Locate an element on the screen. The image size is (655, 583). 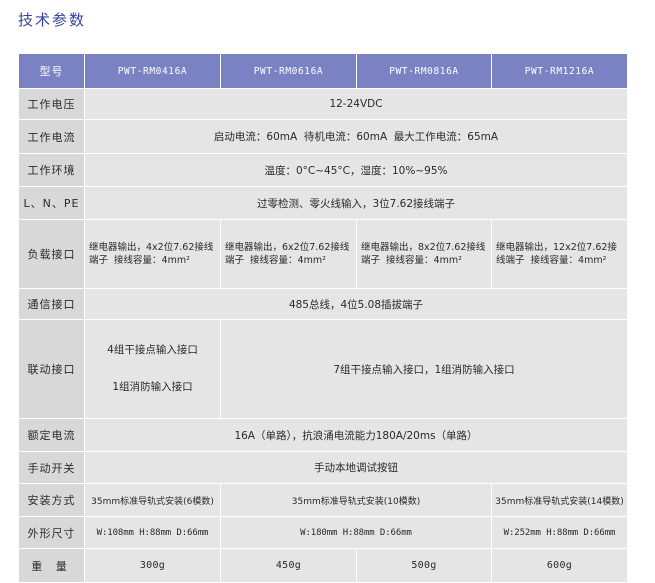
header-model-0816: PWT-RM0816A is located at coordinates (424, 71).